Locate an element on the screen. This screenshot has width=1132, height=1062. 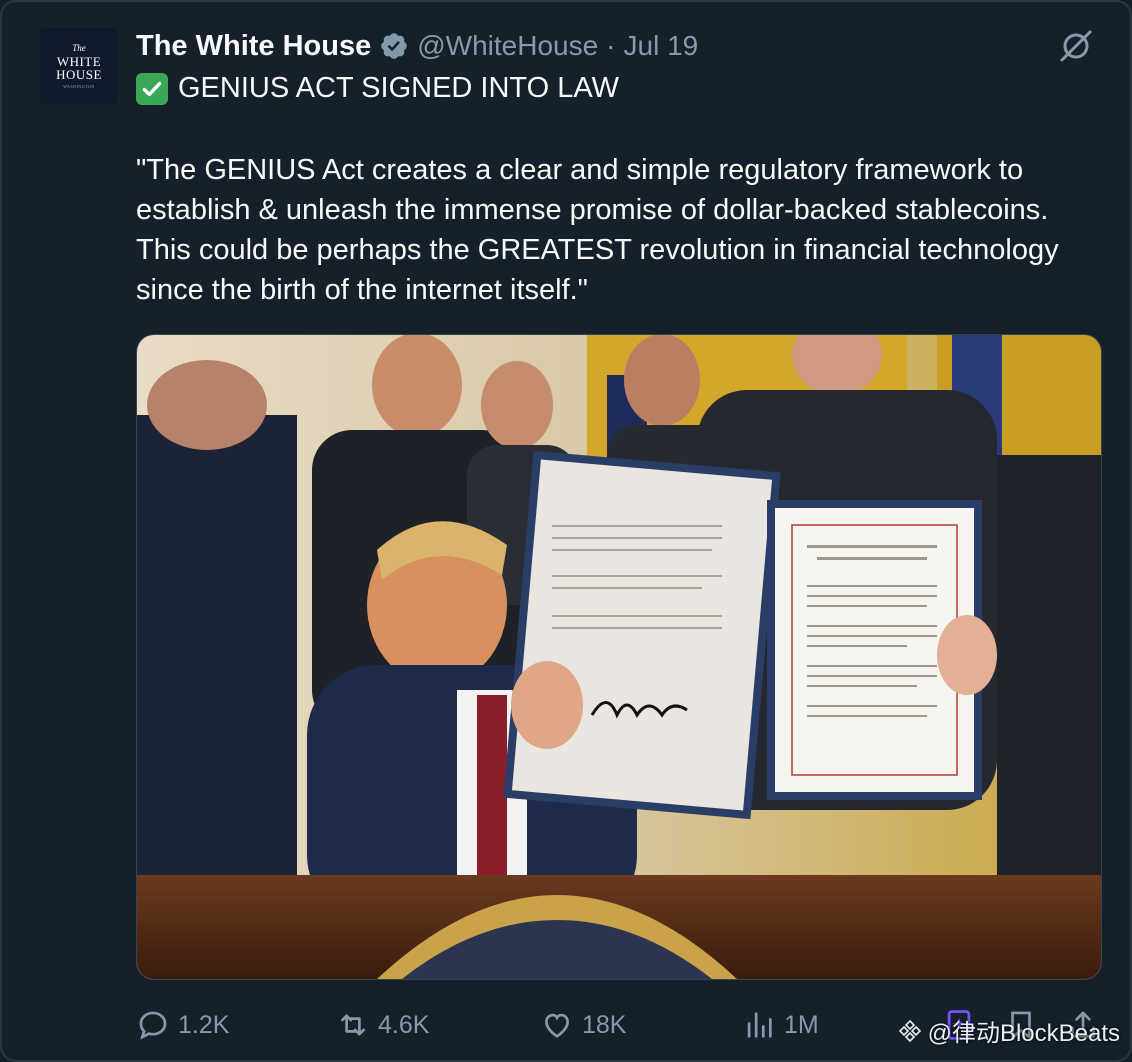
reply-button: 1.2K is located at coordinates (182, 1025).